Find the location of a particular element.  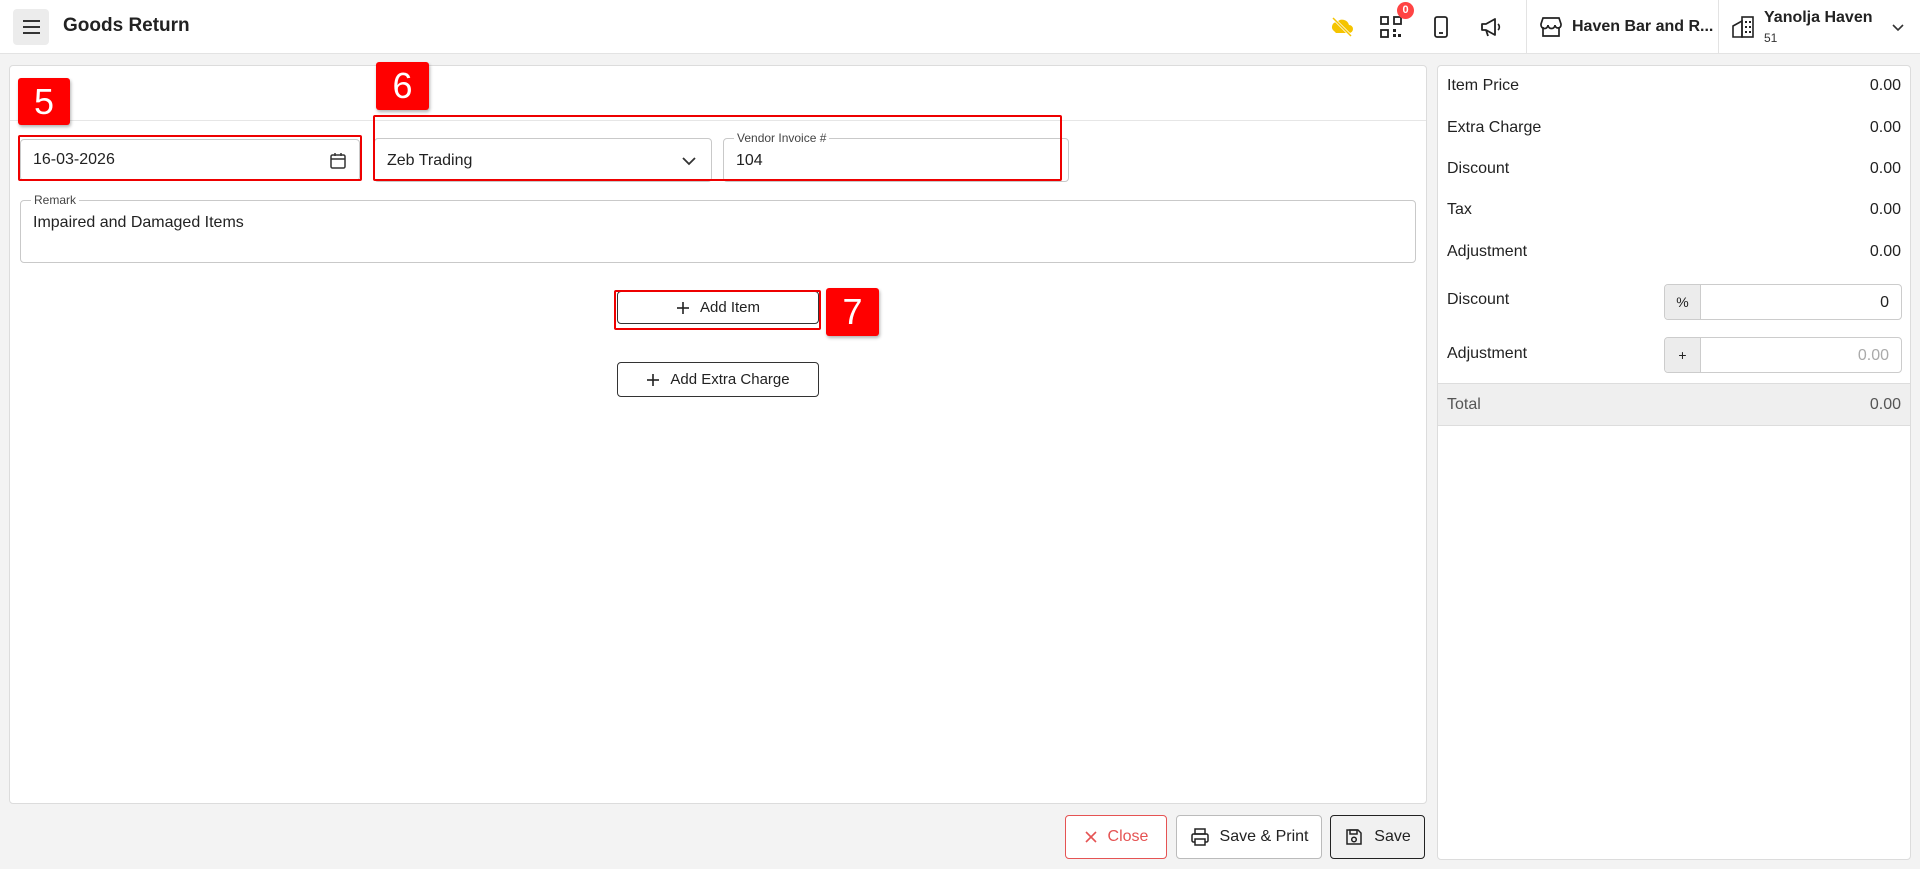

notification-badge: 0 is located at coordinates (1405, 10).